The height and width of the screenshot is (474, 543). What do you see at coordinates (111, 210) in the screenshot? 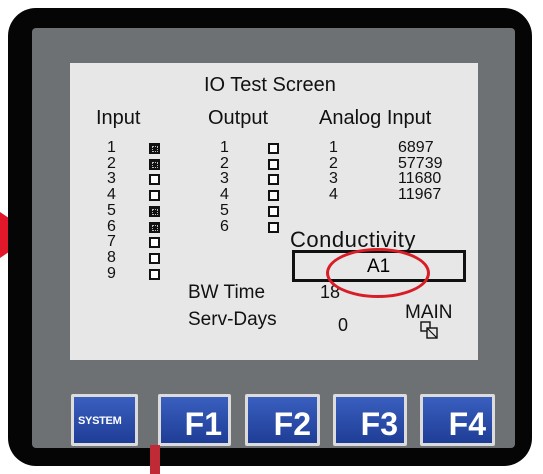
I see `input-number: 5` at bounding box center [111, 210].